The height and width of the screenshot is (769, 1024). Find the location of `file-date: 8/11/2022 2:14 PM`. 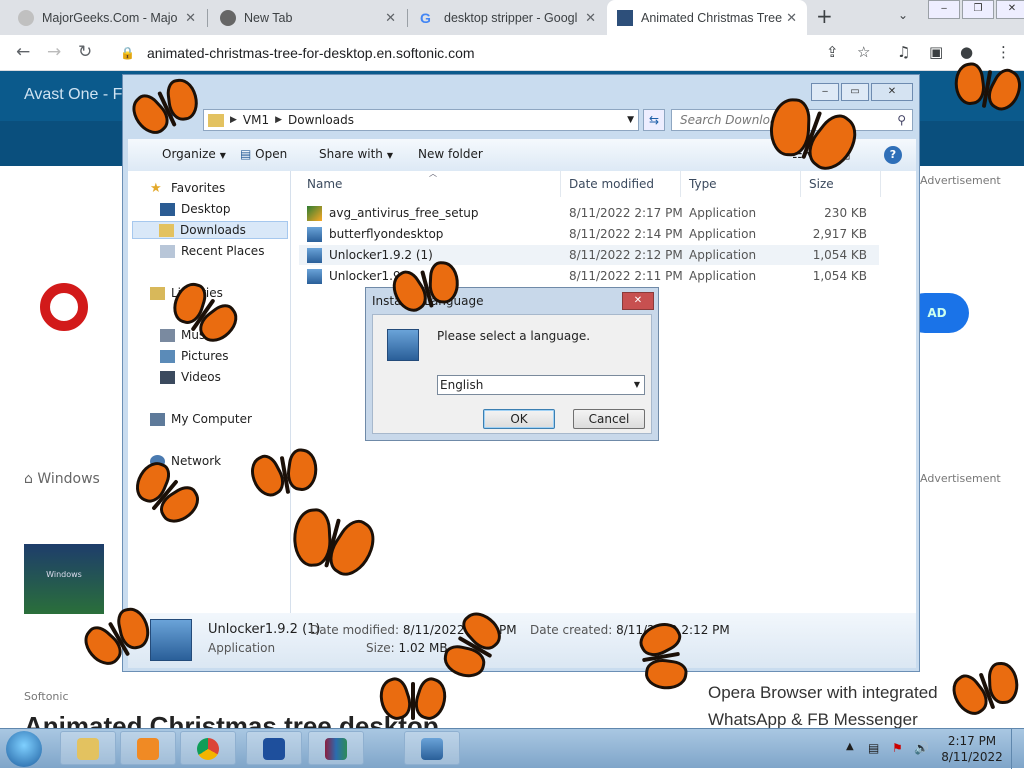

file-date: 8/11/2022 2:14 PM is located at coordinates (626, 234).